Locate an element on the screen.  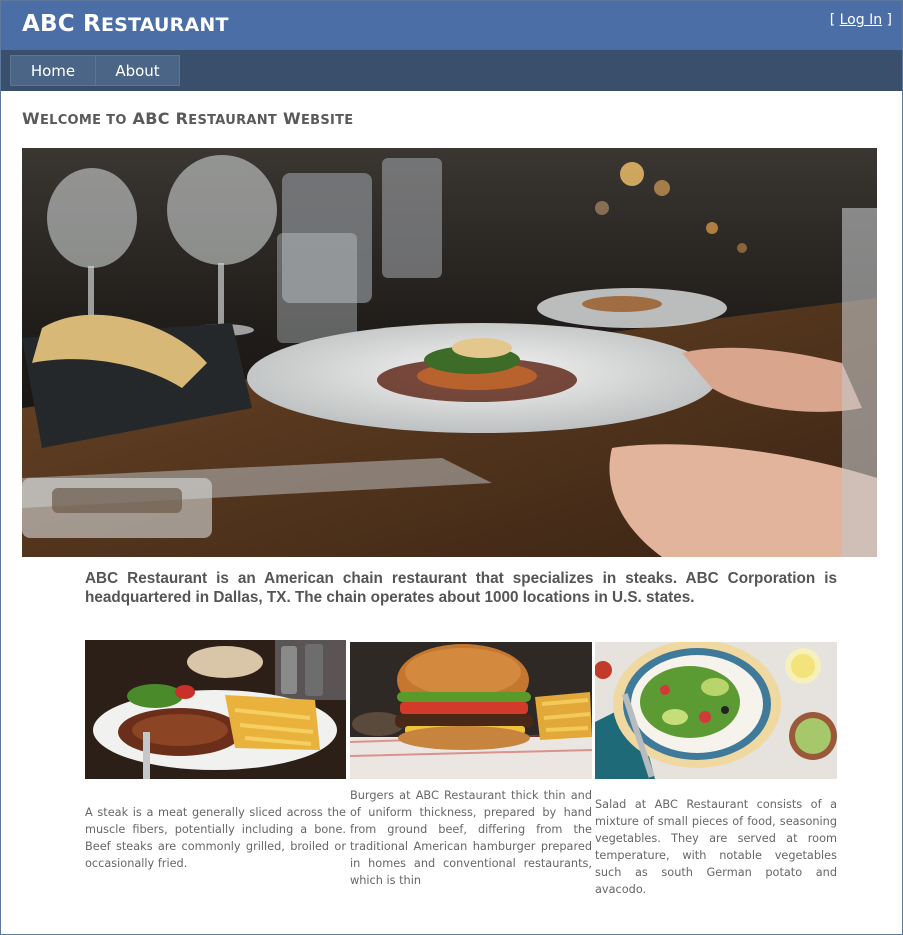
site-title: ABC RESTAURANT is located at coordinates (125, 24).